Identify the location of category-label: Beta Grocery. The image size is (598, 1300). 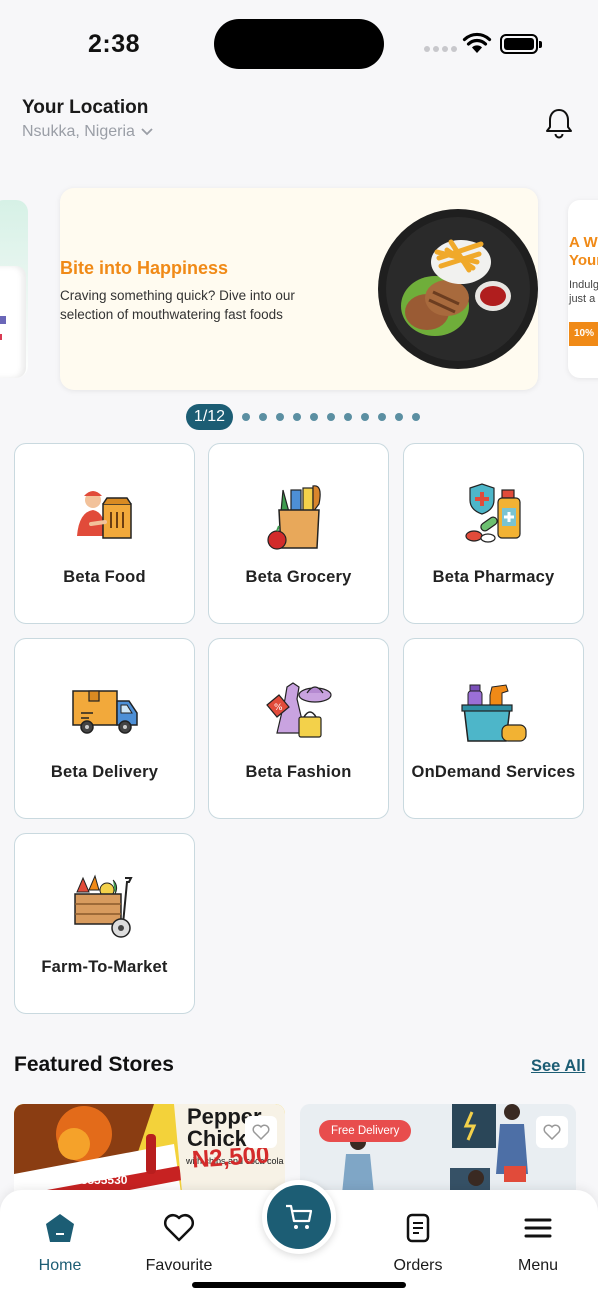
(298, 577).